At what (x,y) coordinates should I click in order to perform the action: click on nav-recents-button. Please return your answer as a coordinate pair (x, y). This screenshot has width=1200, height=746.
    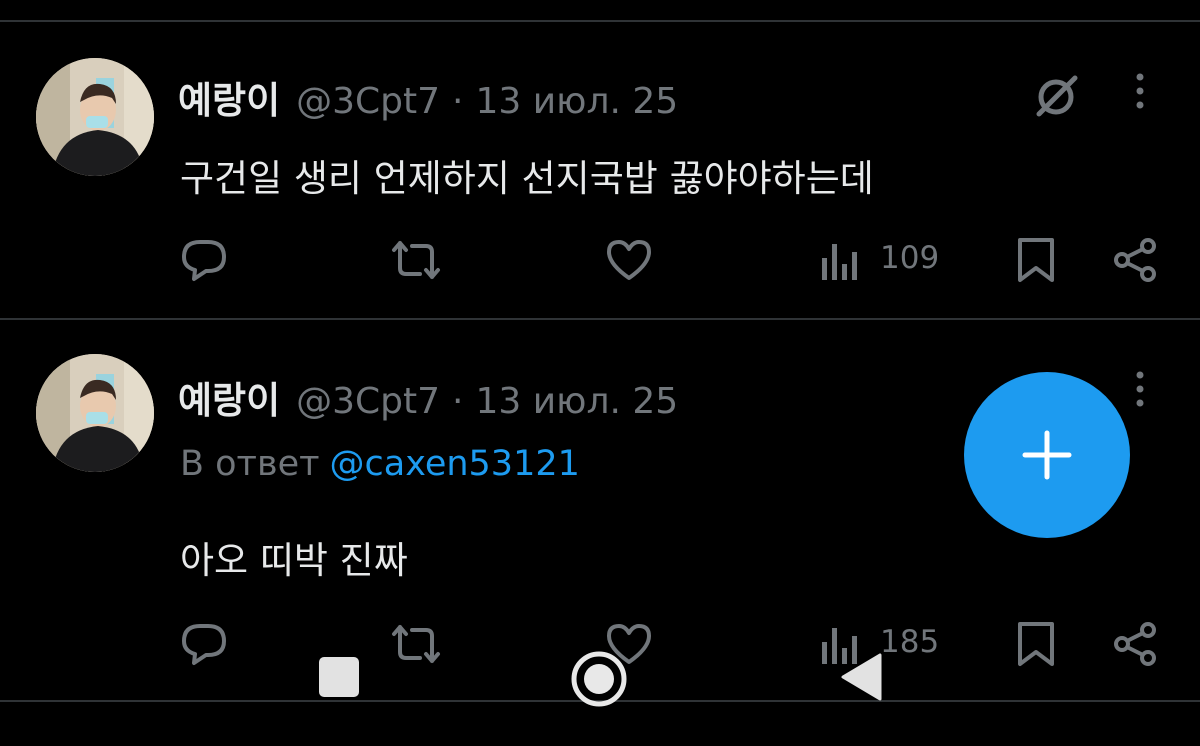
    Looking at the image, I should click on (339, 679).